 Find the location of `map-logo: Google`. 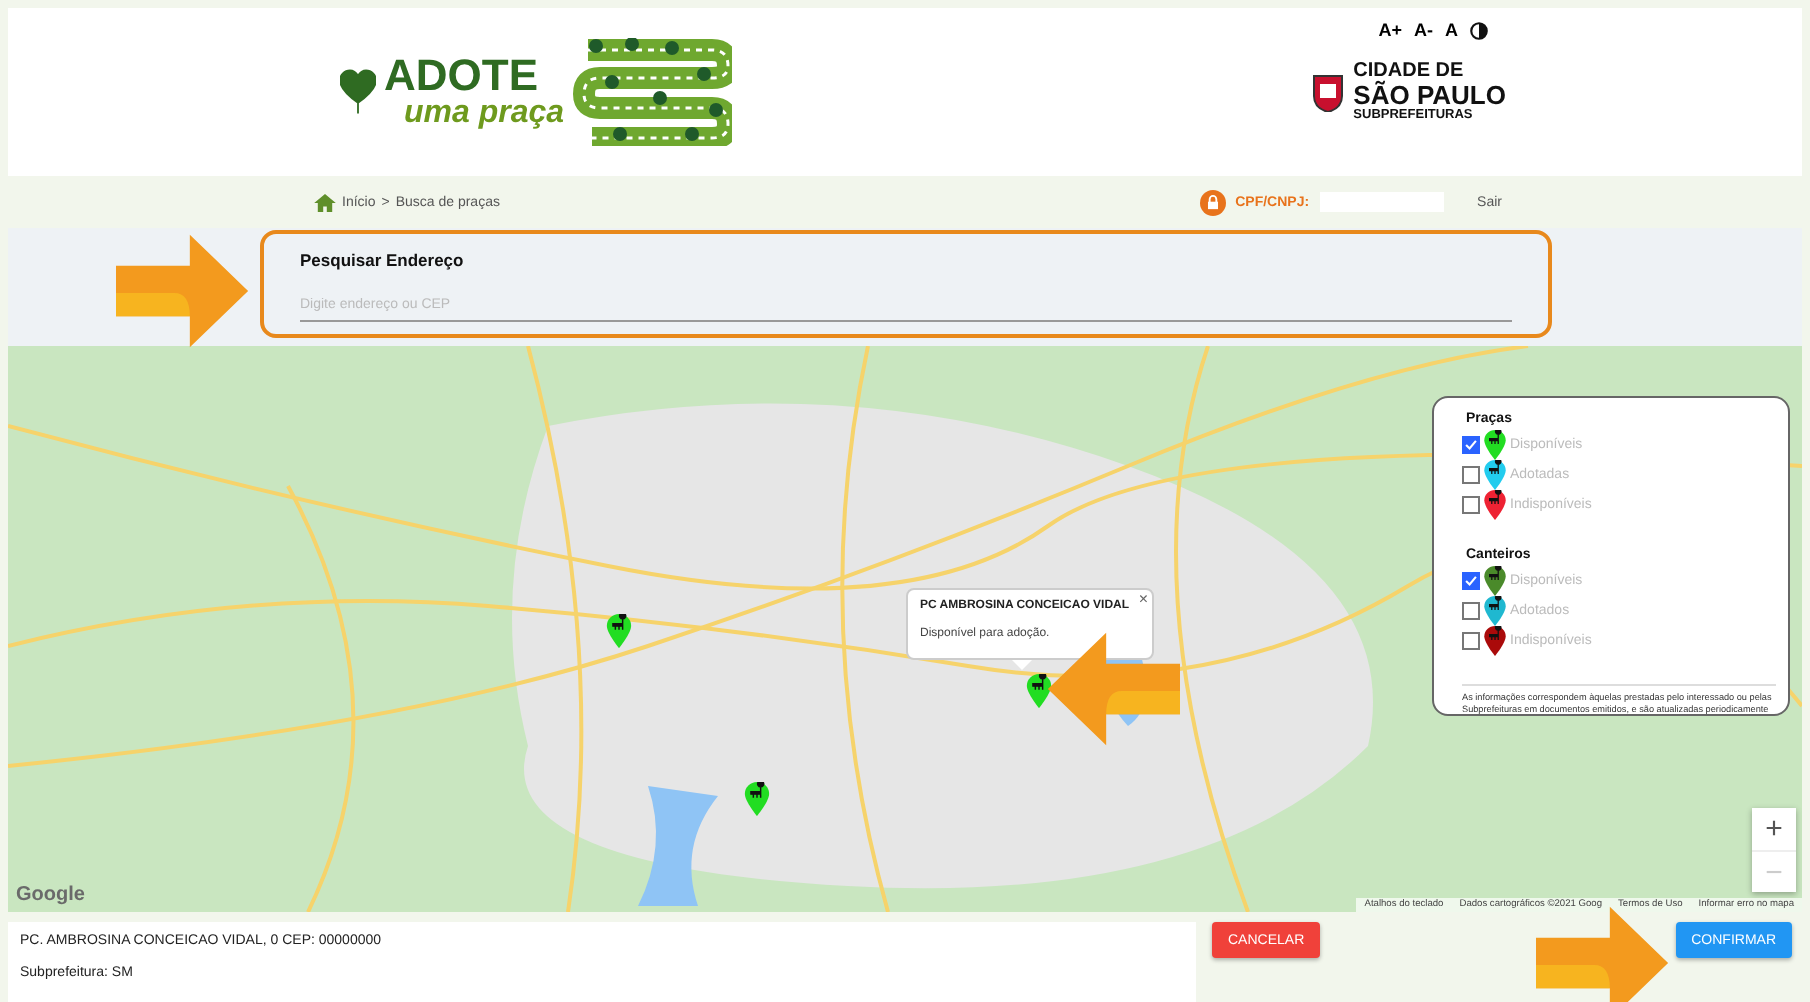

map-logo: Google is located at coordinates (50, 895).